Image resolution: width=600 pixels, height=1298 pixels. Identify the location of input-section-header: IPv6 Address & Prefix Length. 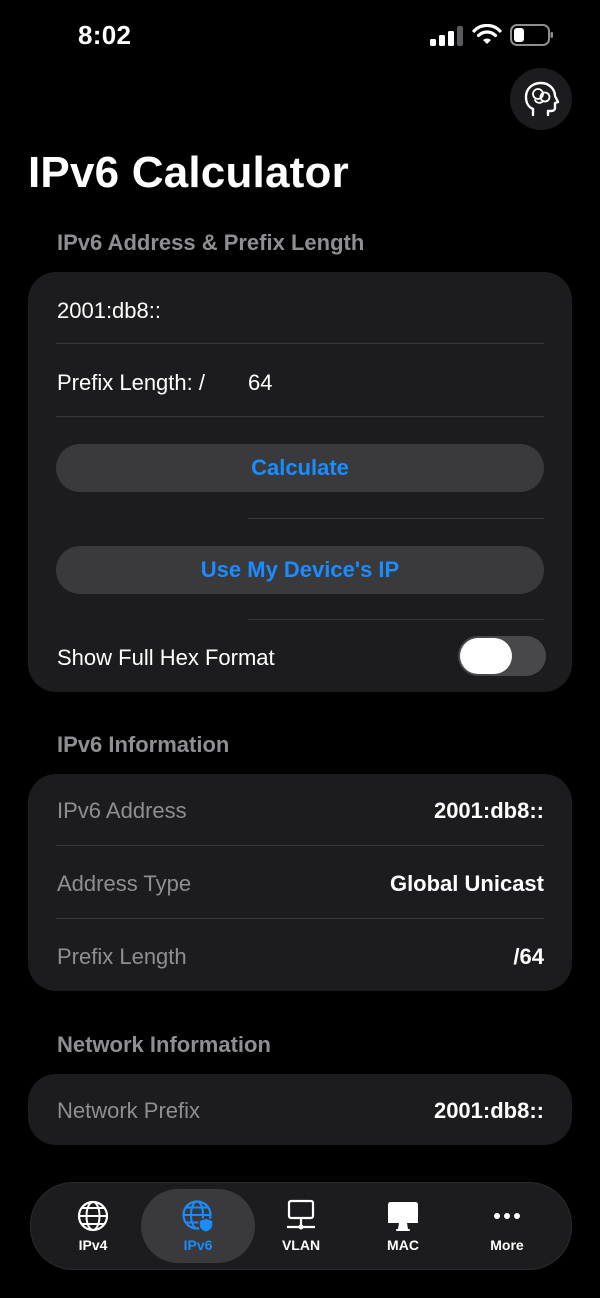
(211, 242).